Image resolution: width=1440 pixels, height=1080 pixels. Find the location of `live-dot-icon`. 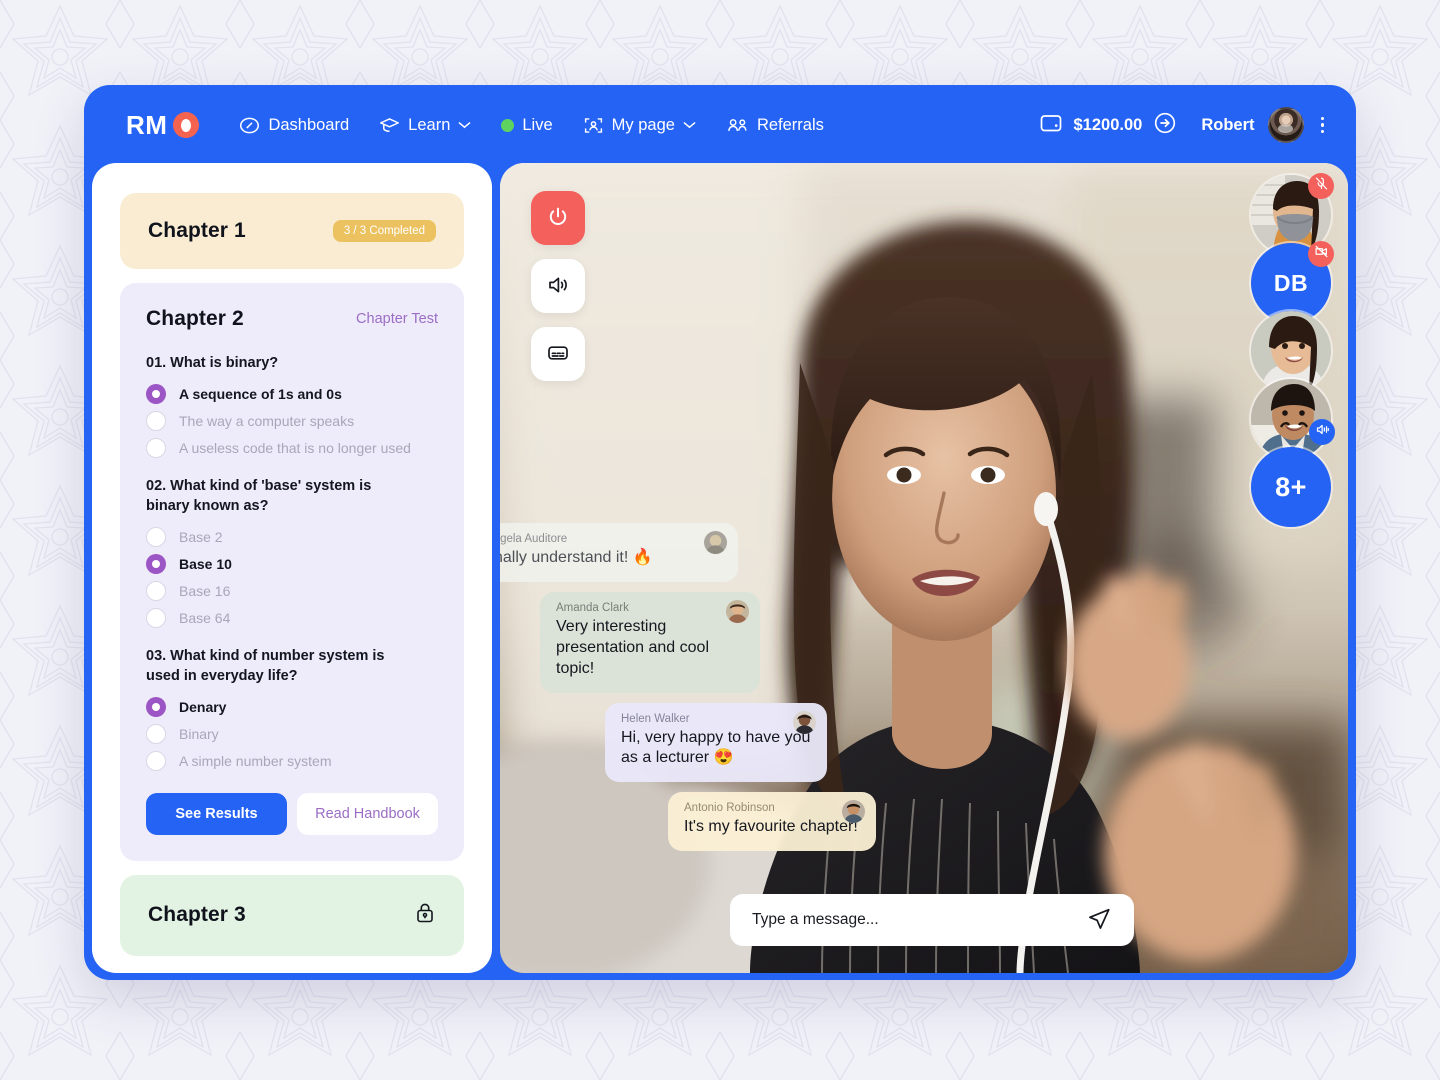

live-dot-icon is located at coordinates (508, 125).